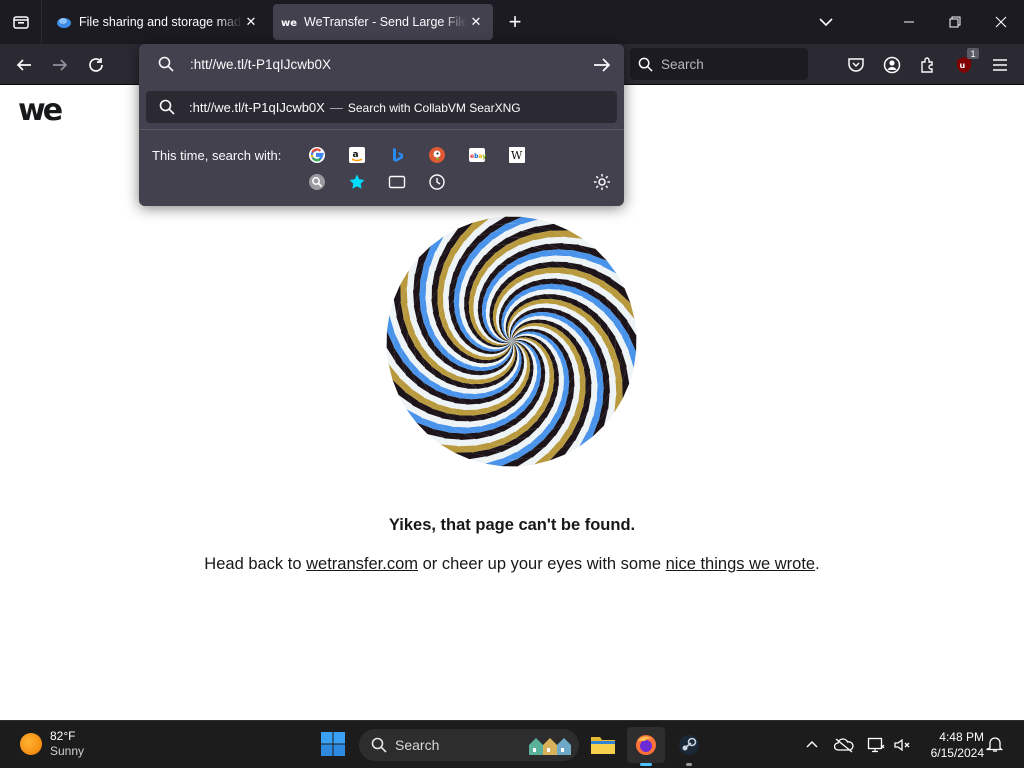 Image resolution: width=1024 pixels, height=768 pixels. What do you see at coordinates (477, 155) in the screenshot?
I see `ebay-icon: ebay` at bounding box center [477, 155].